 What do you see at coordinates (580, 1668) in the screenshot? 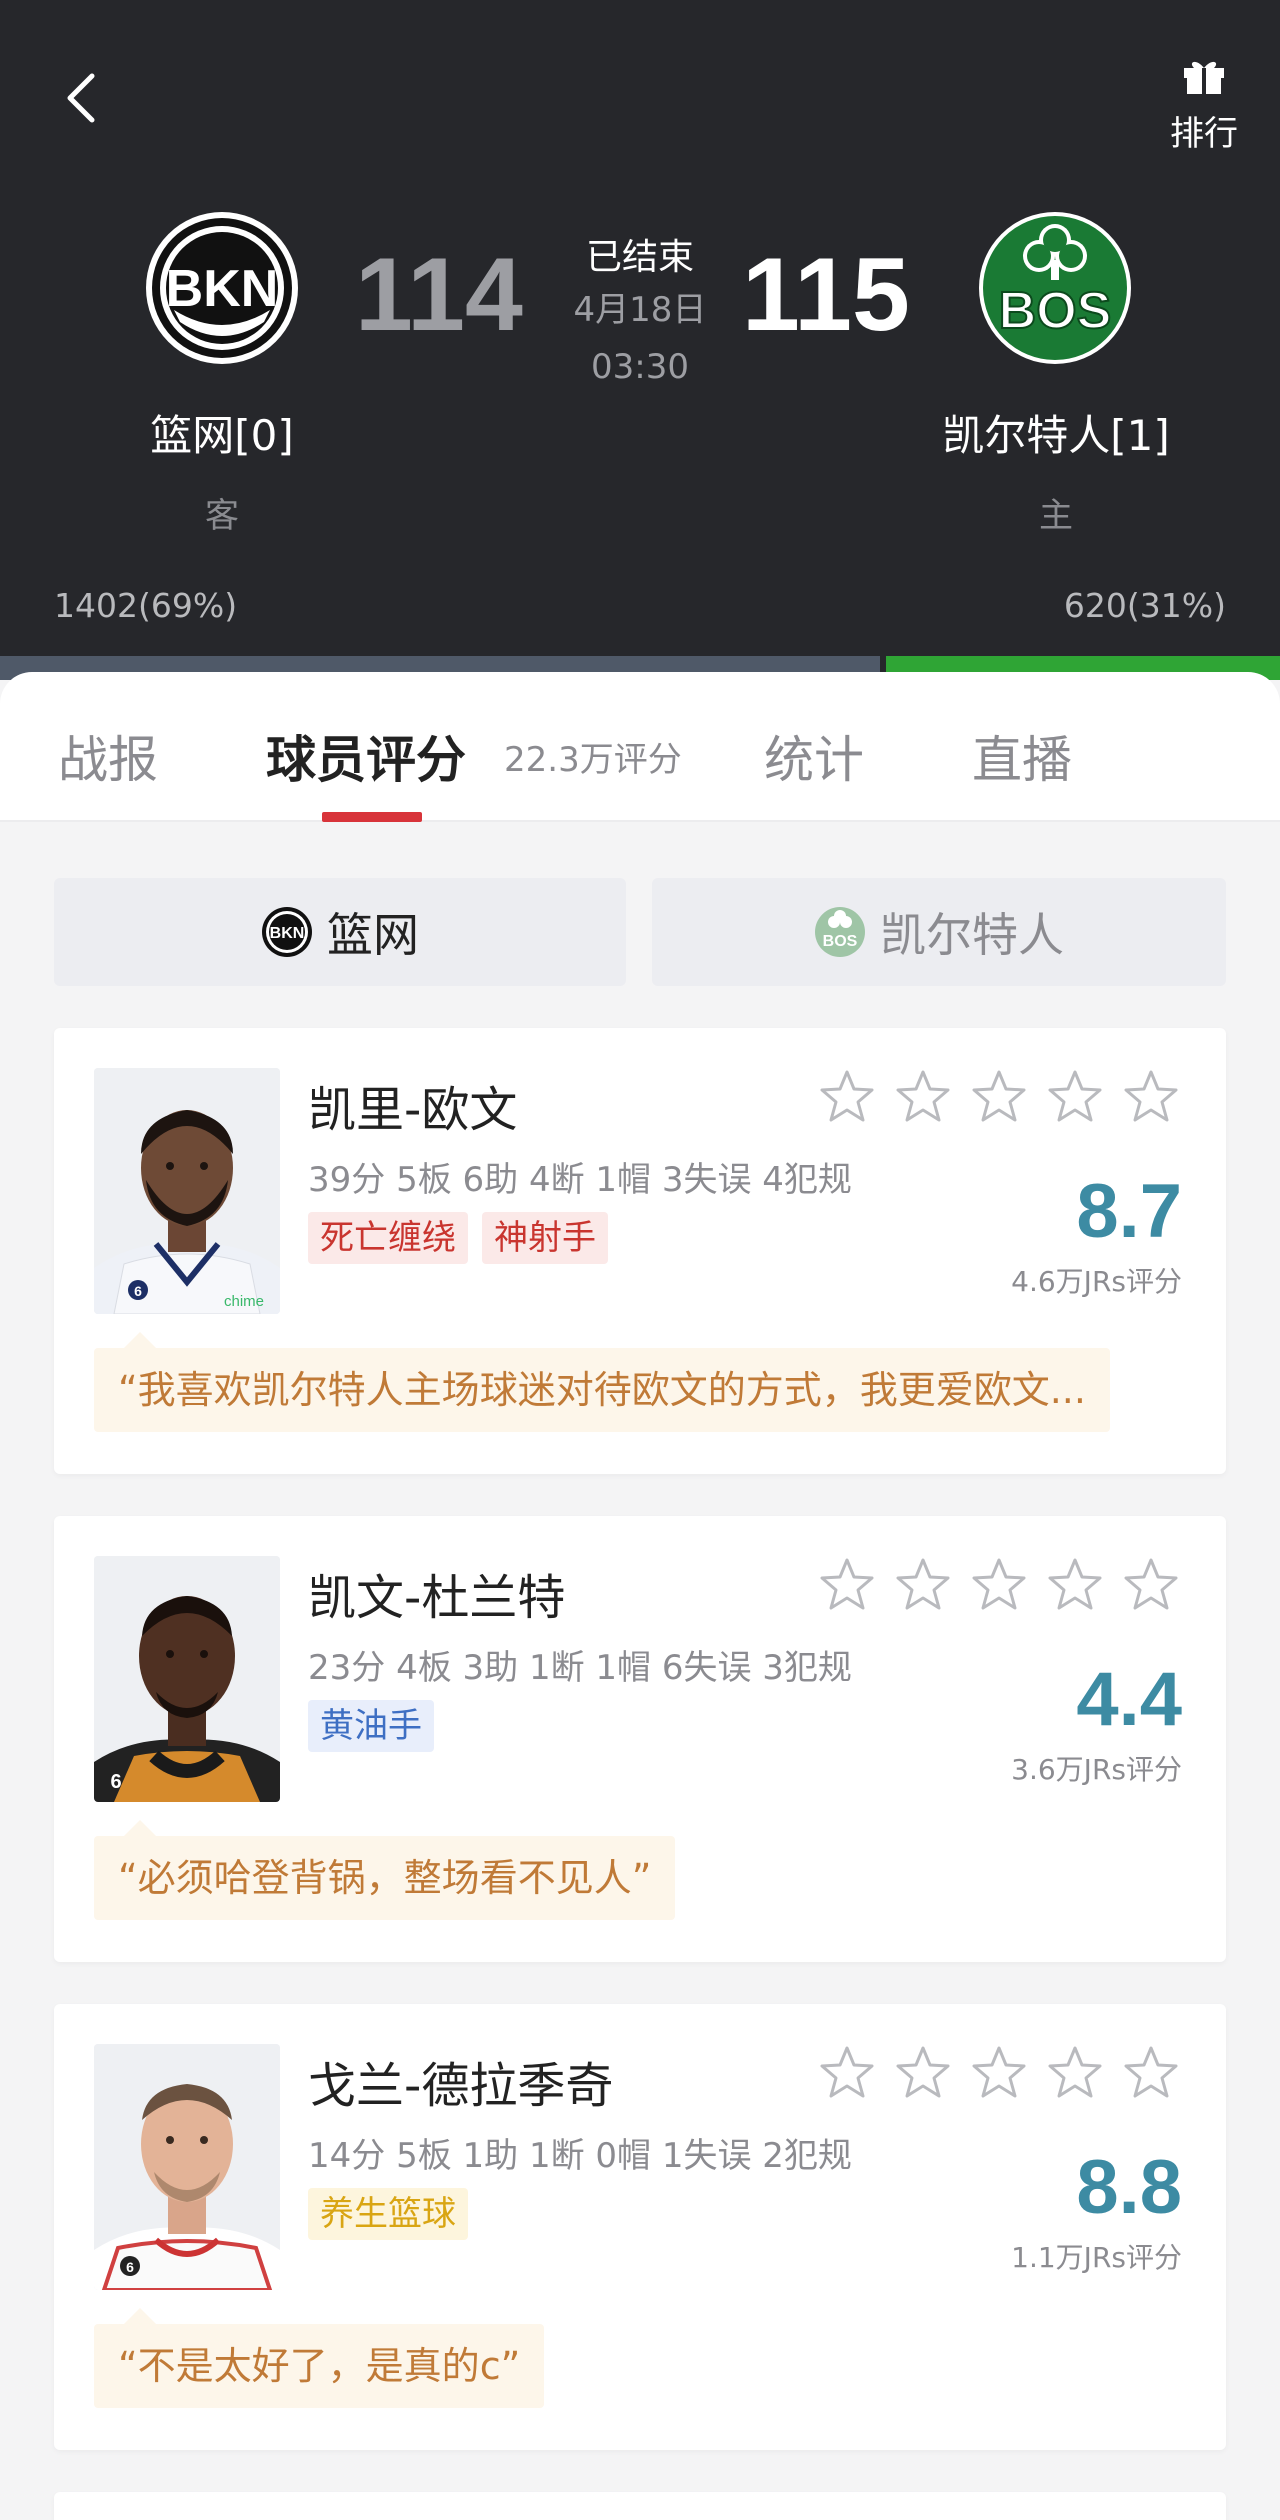
I see `player-stats: 23分 4板 3助 1断 1帽 6失误 3犯规` at bounding box center [580, 1668].